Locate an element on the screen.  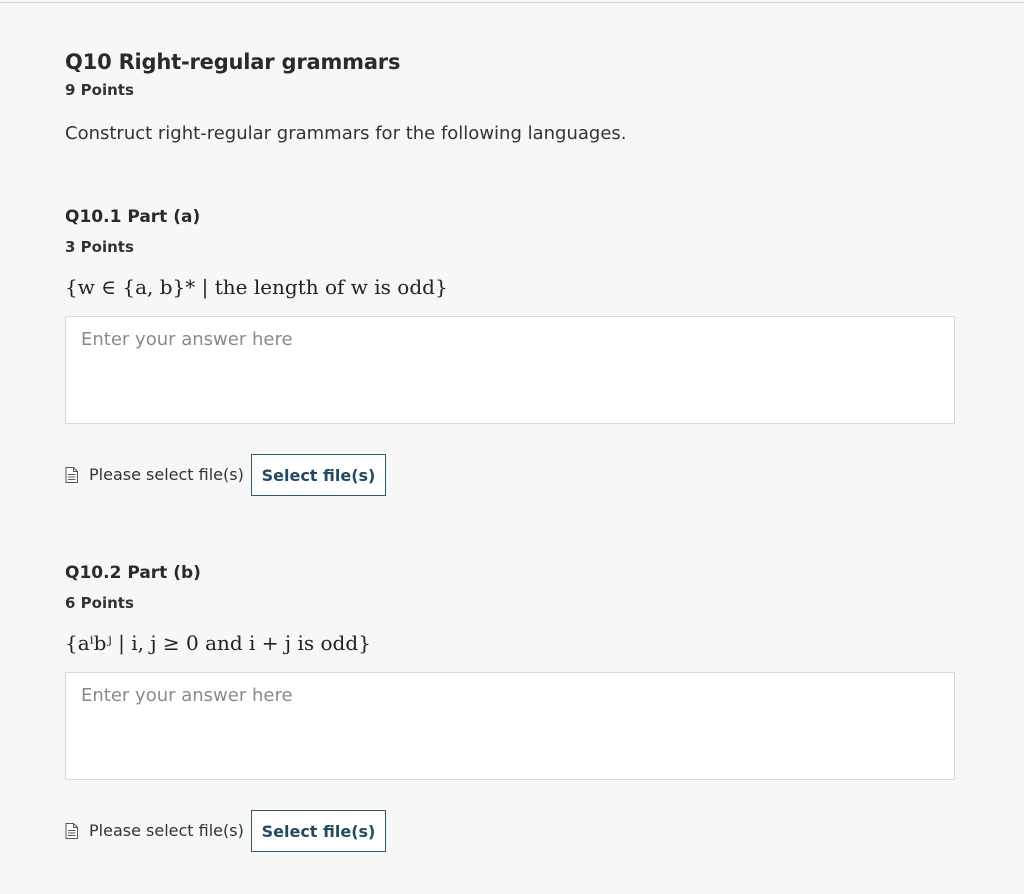
answer-input-part-a is located at coordinates (510, 370).